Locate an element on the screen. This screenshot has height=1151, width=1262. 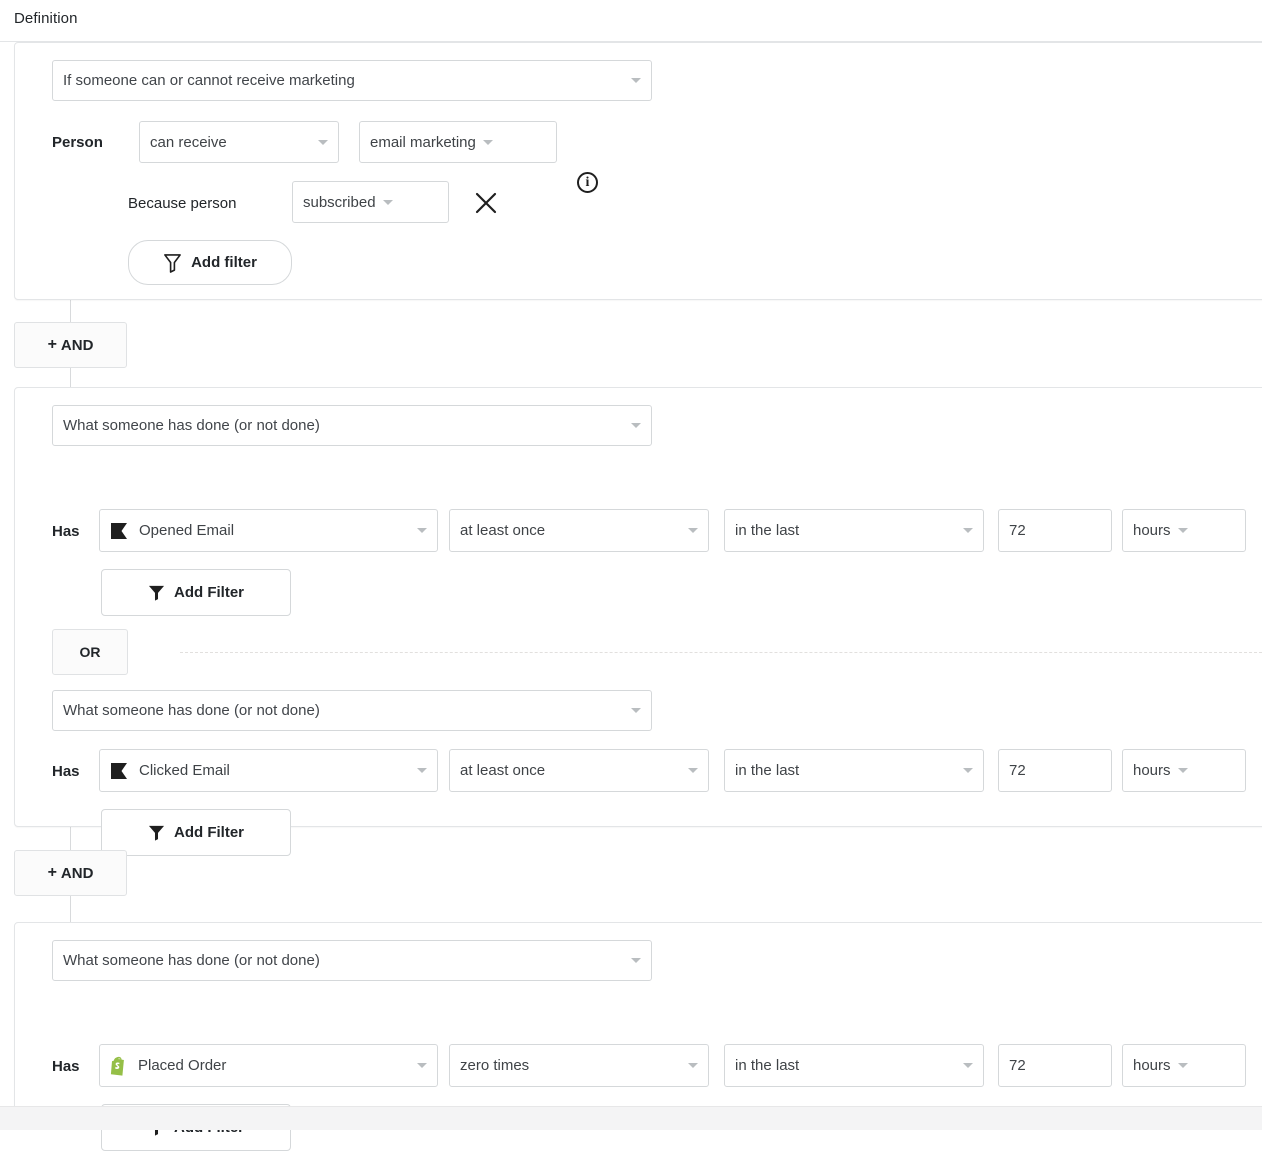
condition-type-select-3: What someone has done (or not done) is located at coordinates (352, 960).